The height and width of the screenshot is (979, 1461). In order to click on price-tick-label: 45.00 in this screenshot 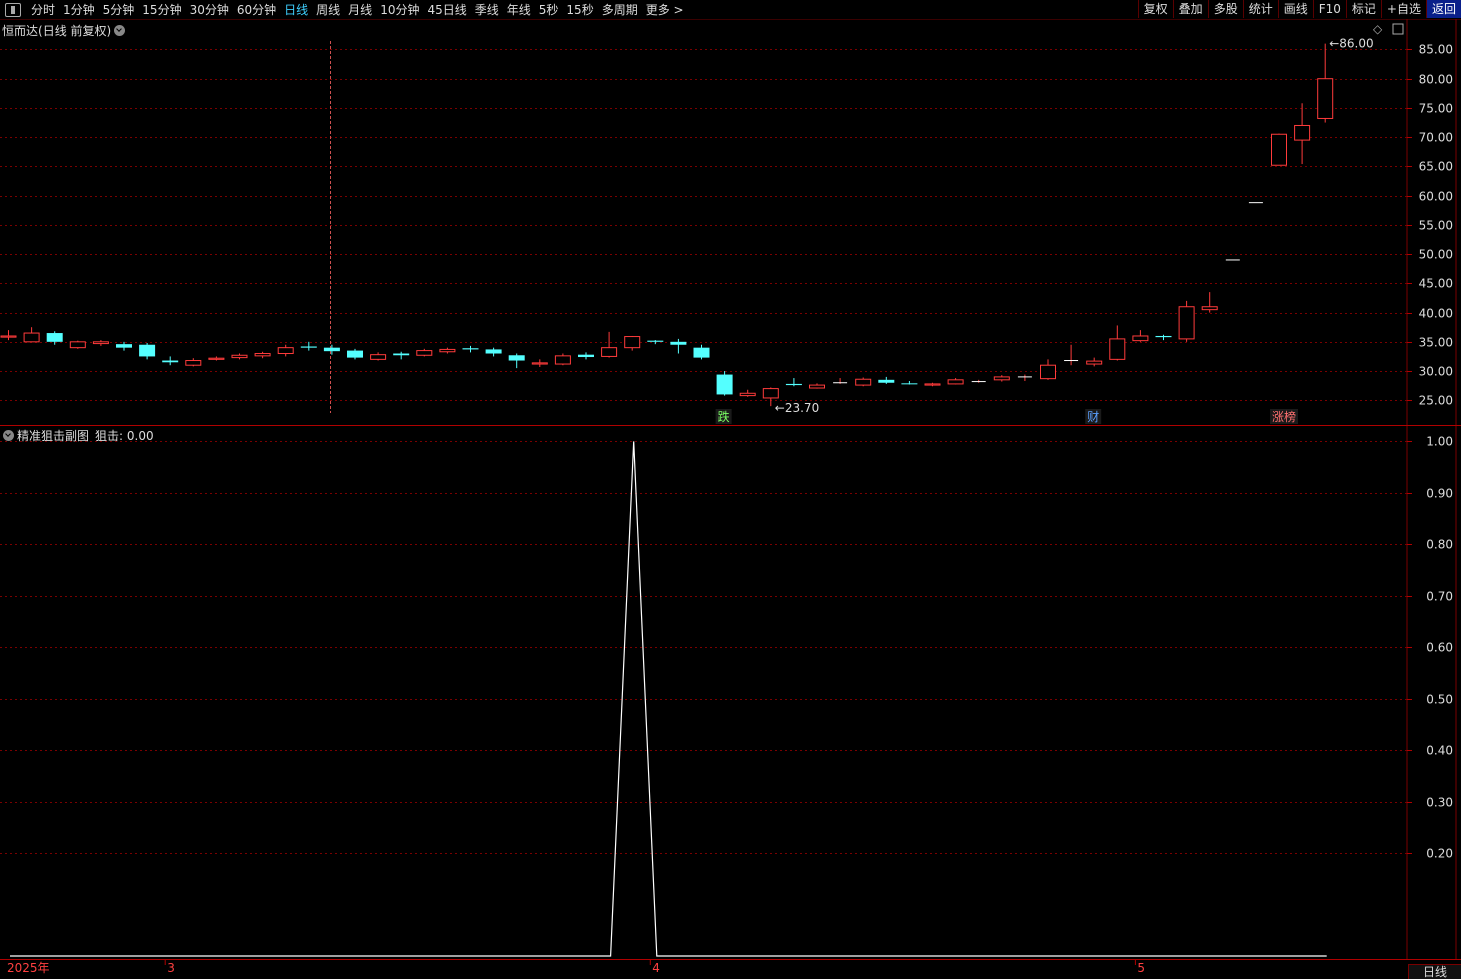, I will do `click(1436, 284)`.